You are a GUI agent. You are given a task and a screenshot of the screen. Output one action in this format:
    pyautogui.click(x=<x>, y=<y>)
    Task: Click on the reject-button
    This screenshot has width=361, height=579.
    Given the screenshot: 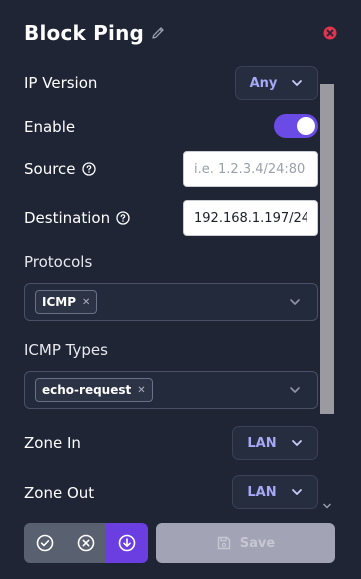 What is the action you would take?
    pyautogui.click(x=85, y=543)
    